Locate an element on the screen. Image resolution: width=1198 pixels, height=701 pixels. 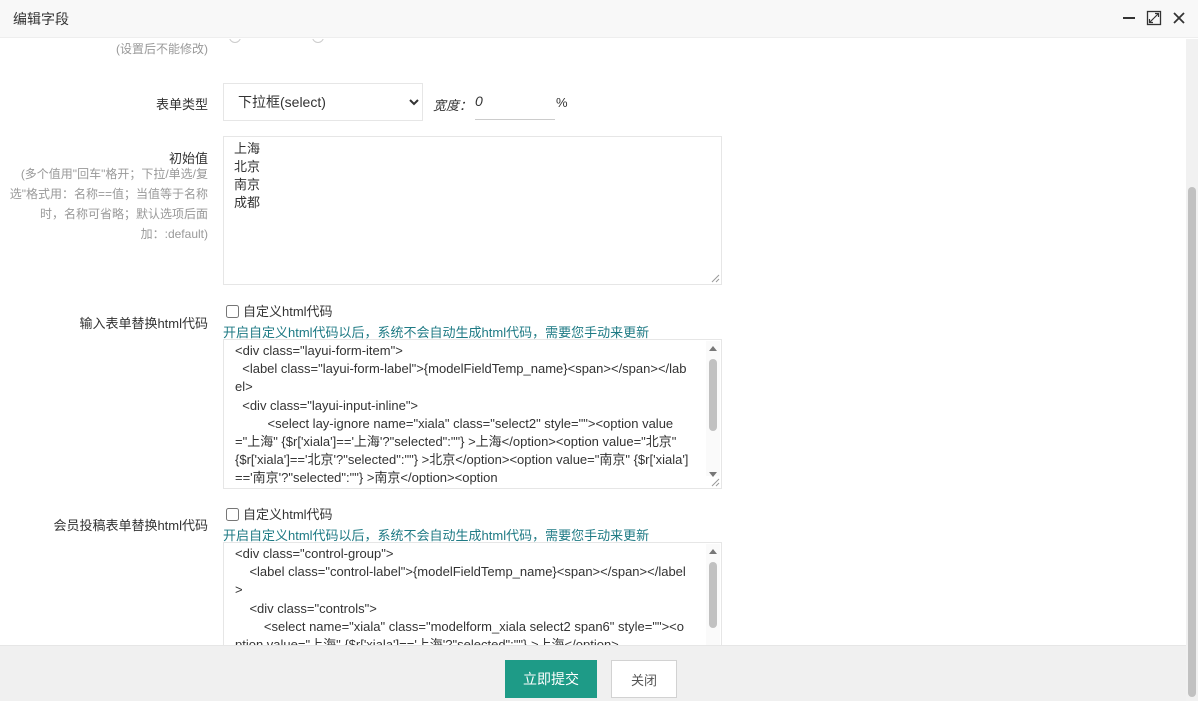
initial-value-textarea: 上海 北京 南京 成都 is located at coordinates (472, 210).